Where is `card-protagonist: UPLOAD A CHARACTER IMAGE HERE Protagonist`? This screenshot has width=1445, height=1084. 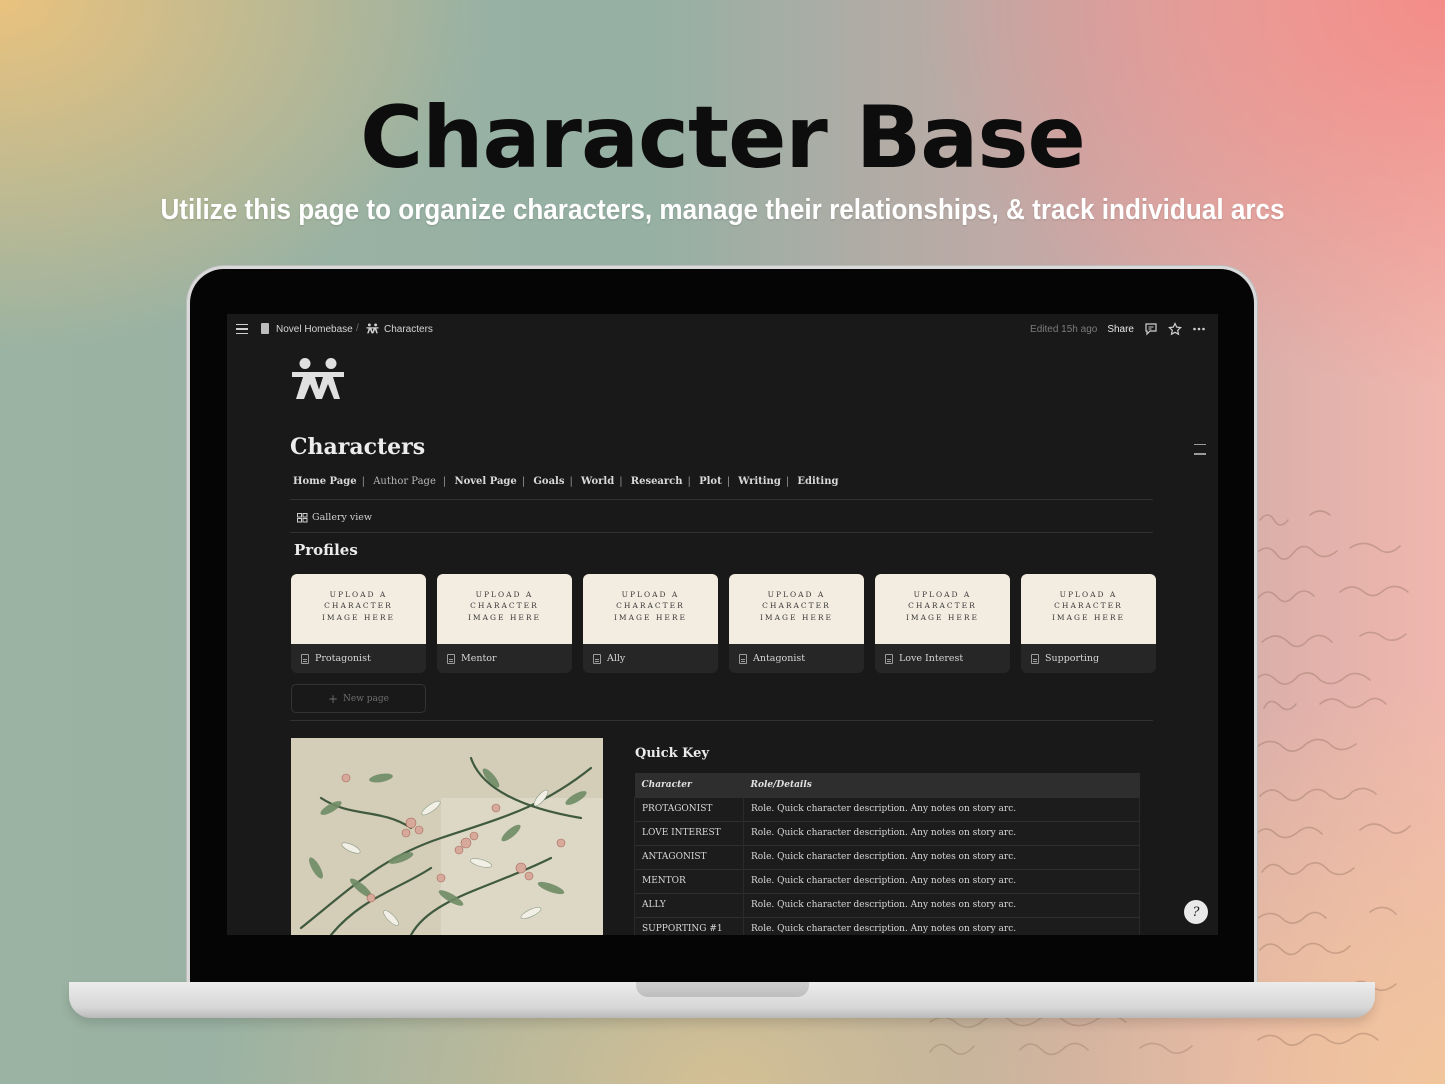 card-protagonist: UPLOAD A CHARACTER IMAGE HERE Protagonist is located at coordinates (358, 623).